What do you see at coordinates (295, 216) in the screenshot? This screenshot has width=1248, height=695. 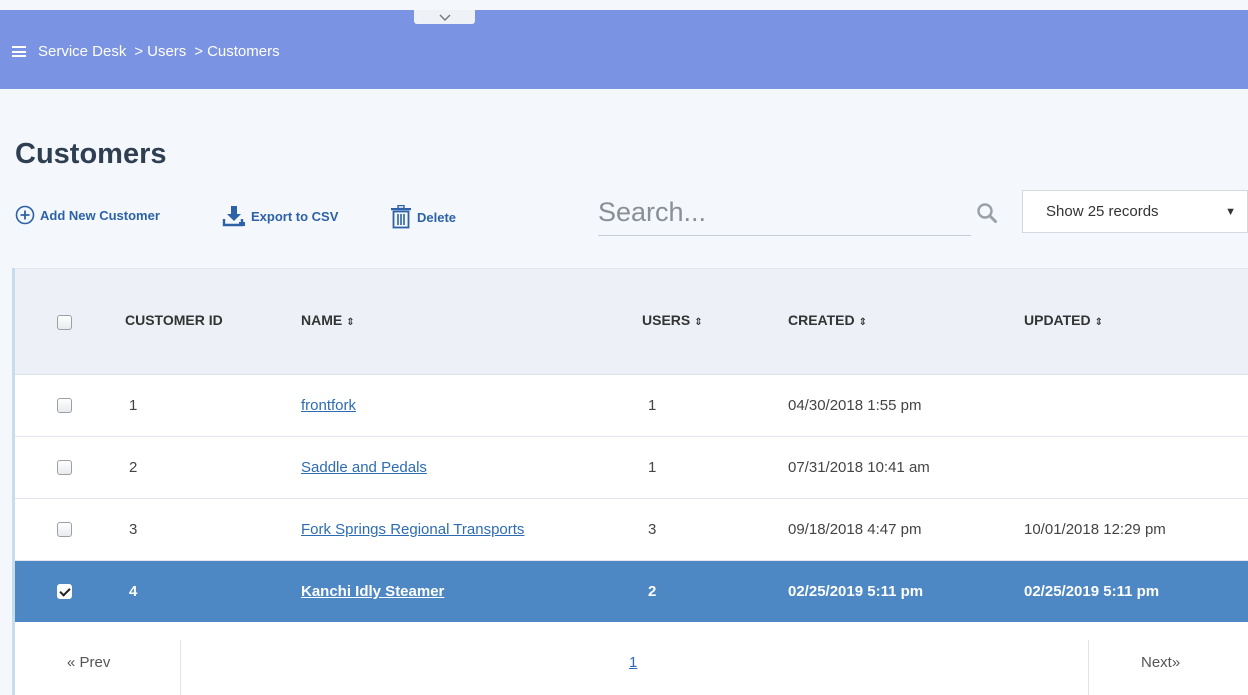 I see `export-csv-label: Export to CSV` at bounding box center [295, 216].